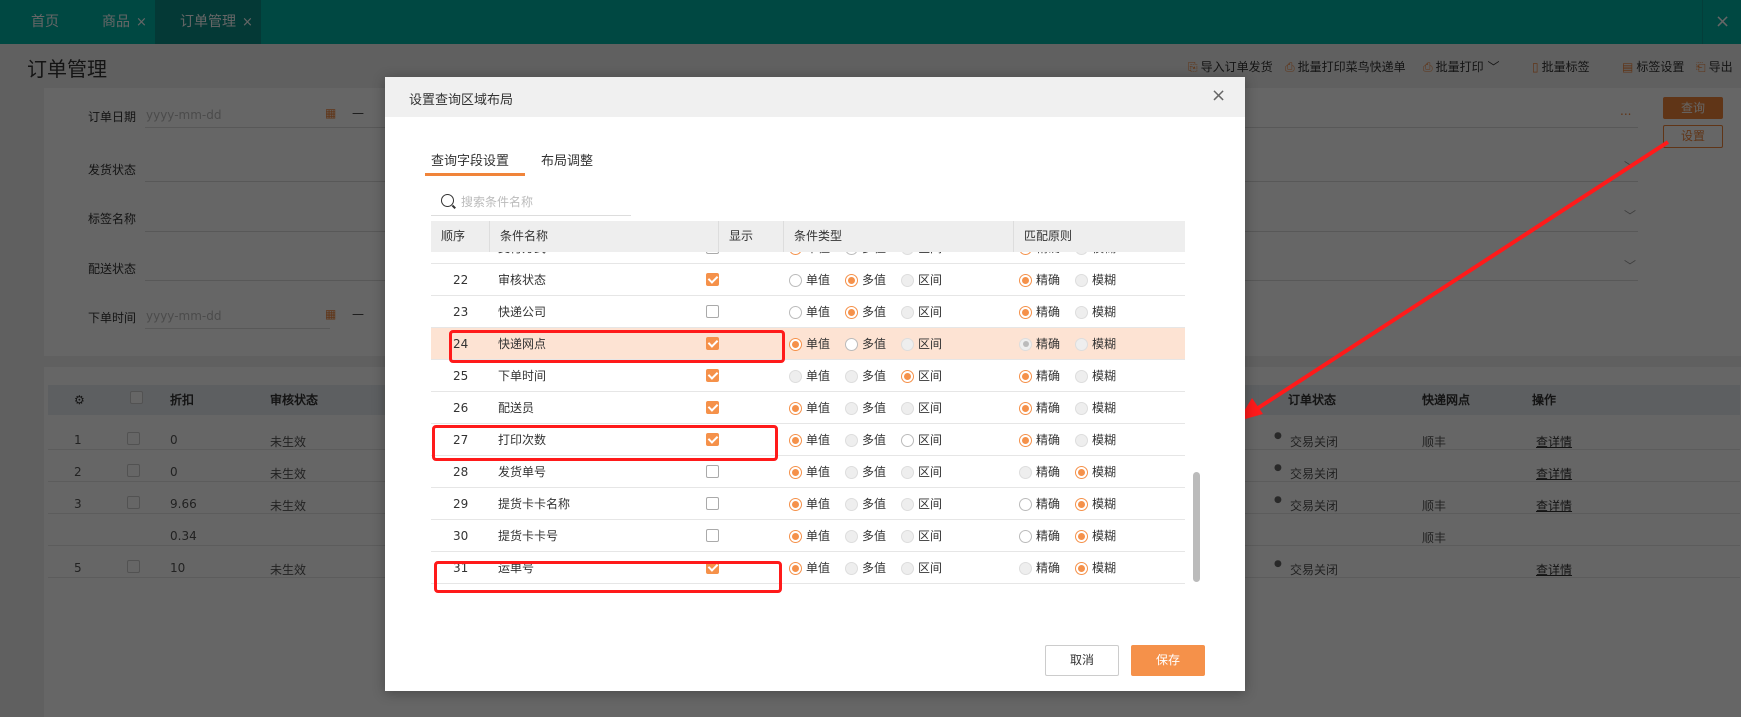 This screenshot has height=717, width=1741. I want to click on scrollbar, so click(1196, 527).